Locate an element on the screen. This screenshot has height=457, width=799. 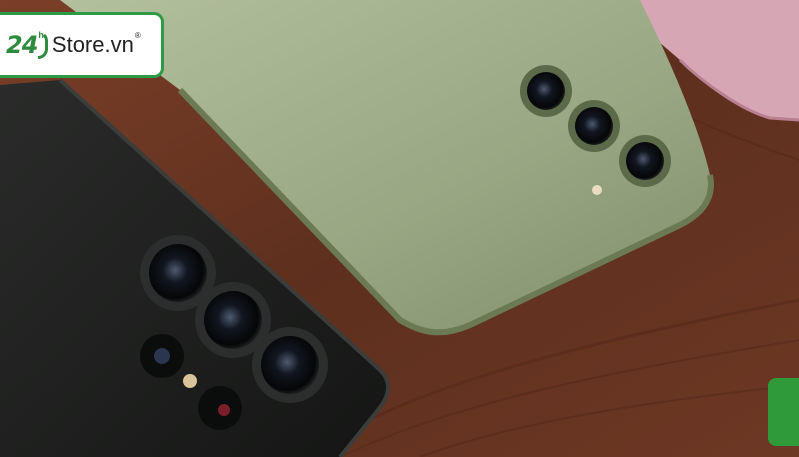
store-logo: 24 h Store.vn ® is located at coordinates (82, 45).